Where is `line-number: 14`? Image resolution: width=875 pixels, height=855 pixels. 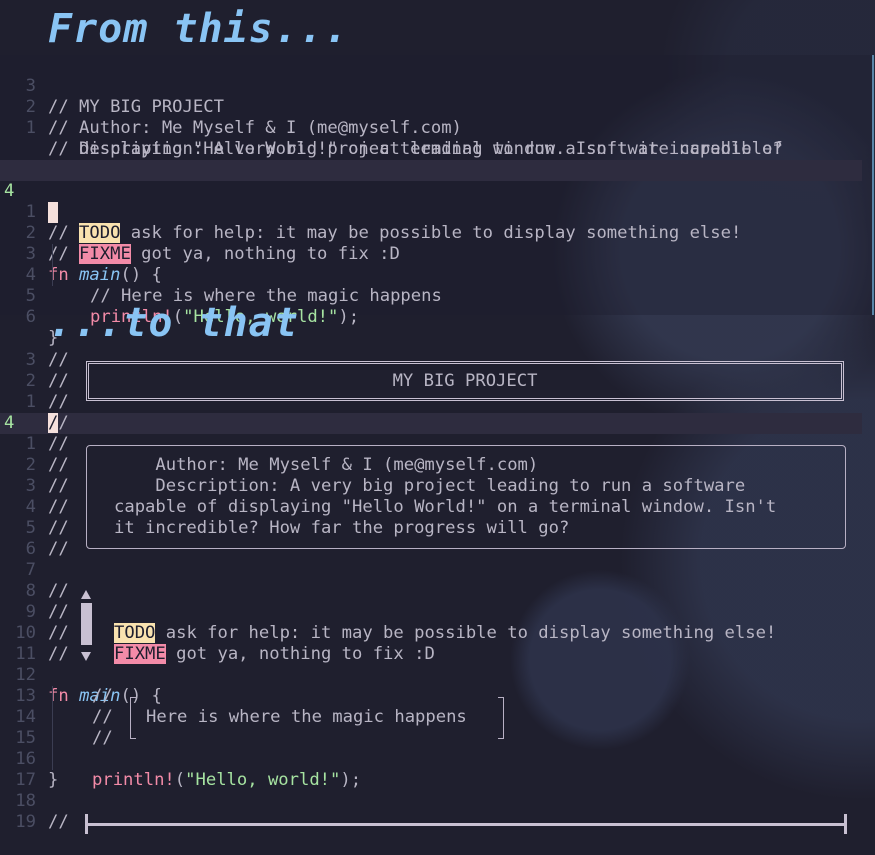 line-number: 14 is located at coordinates (25, 717).